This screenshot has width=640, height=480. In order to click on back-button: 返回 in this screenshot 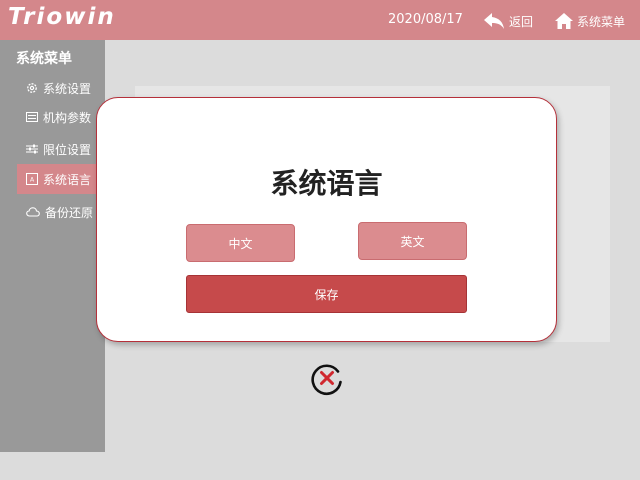, I will do `click(508, 21)`.